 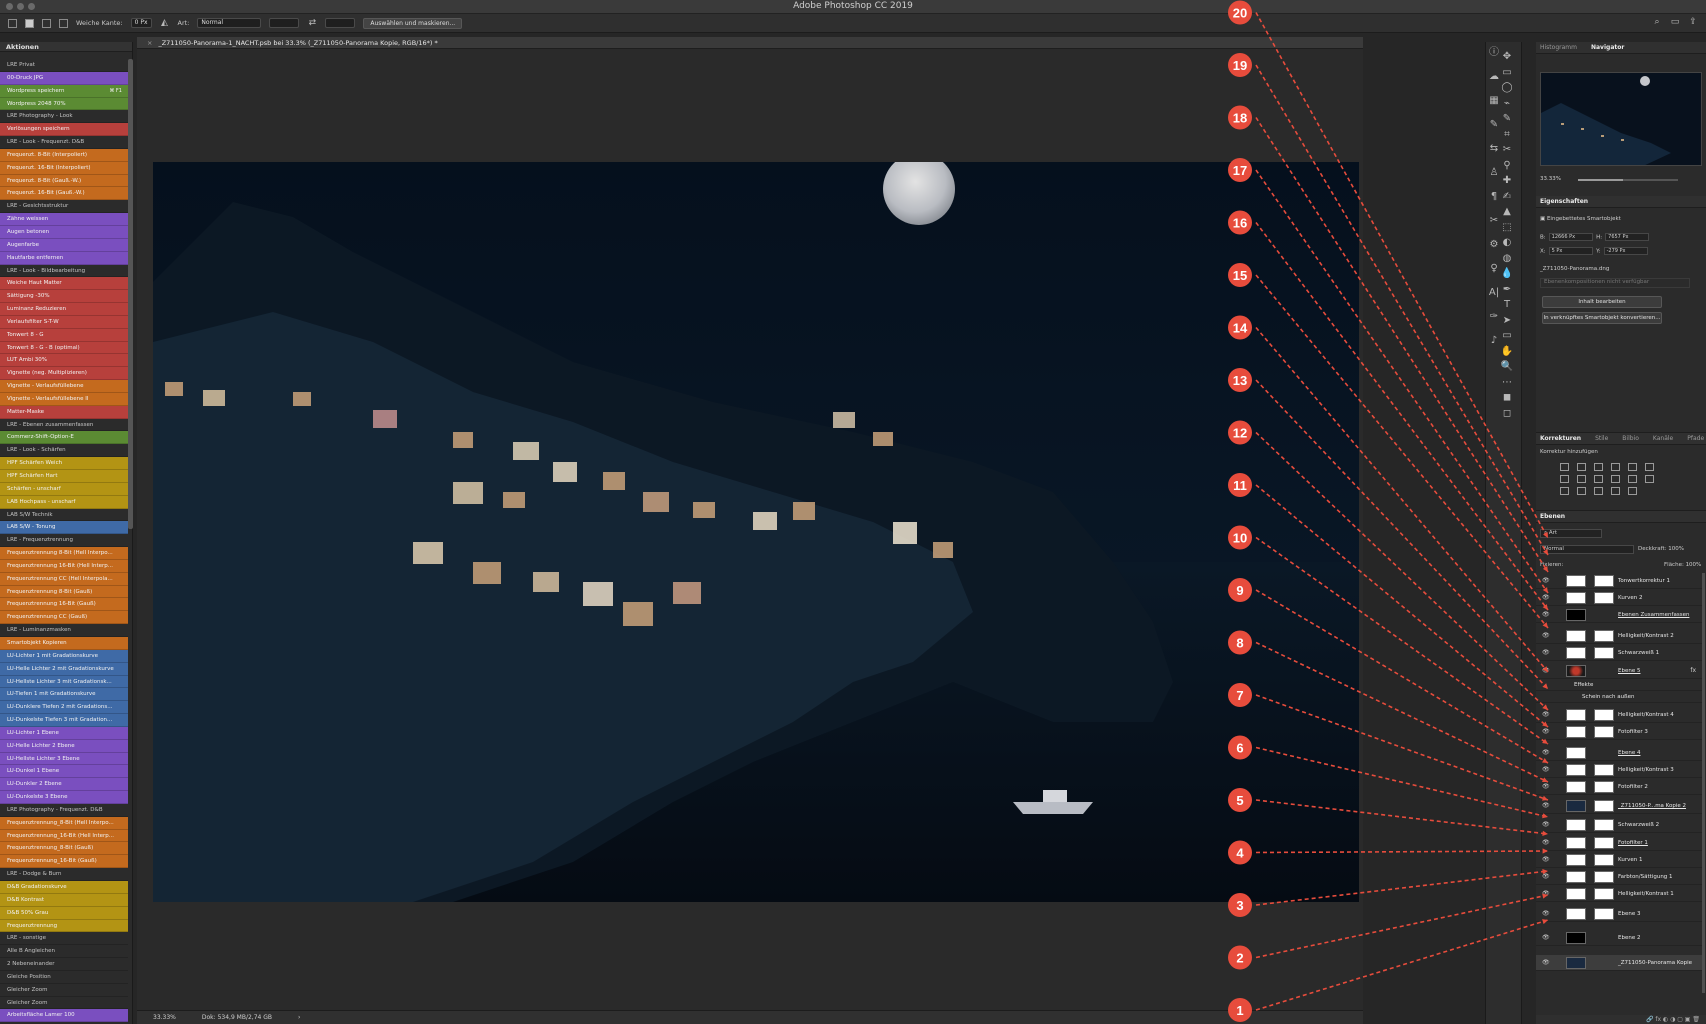 What do you see at coordinates (64, 78) in the screenshot?
I see `action-item: 00-Druck JPG` at bounding box center [64, 78].